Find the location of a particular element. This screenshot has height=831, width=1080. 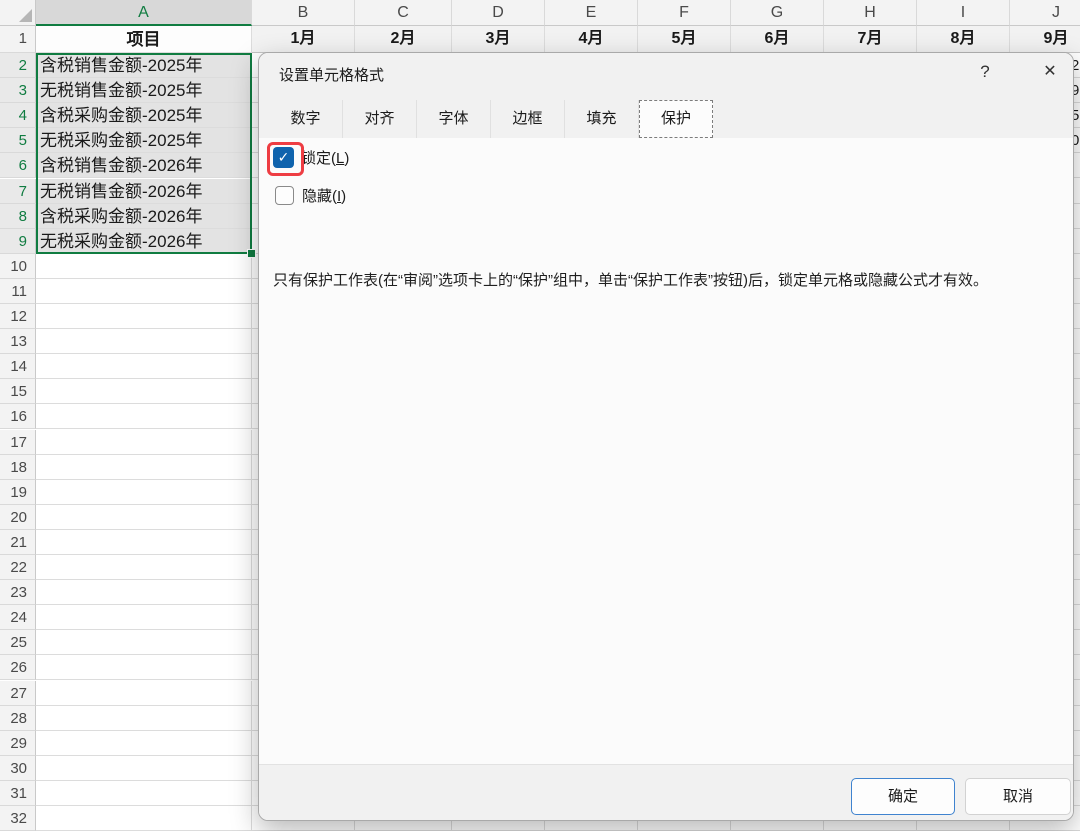

column-header-G: G is located at coordinates (777, 13).